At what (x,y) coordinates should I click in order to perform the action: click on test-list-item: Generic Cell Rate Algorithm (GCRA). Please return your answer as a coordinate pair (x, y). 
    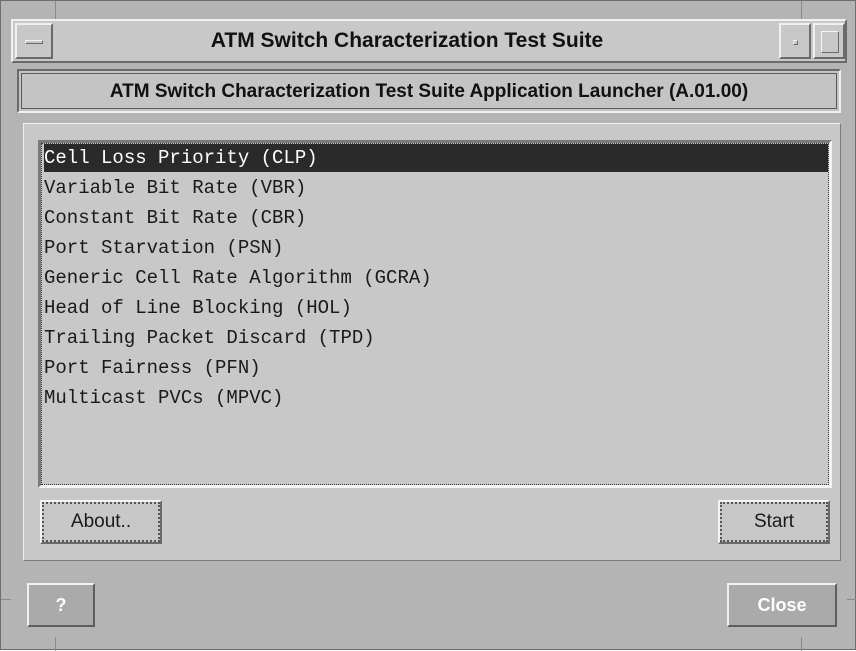
    Looking at the image, I should click on (436, 278).